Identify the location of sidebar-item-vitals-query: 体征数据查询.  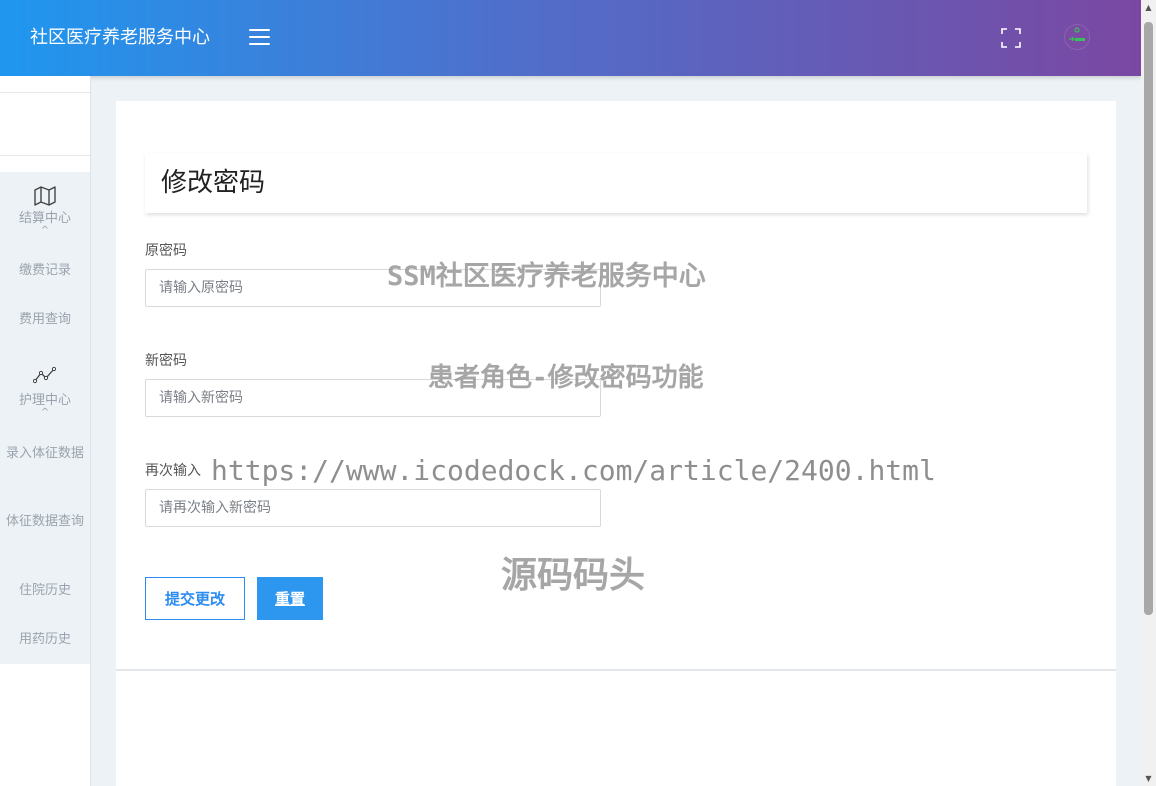
(45, 522).